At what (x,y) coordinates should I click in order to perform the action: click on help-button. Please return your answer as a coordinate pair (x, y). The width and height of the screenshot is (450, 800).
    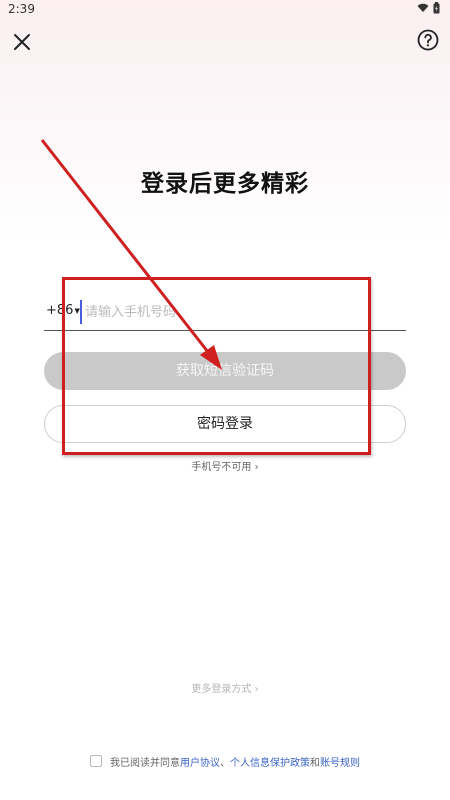
    Looking at the image, I should click on (428, 40).